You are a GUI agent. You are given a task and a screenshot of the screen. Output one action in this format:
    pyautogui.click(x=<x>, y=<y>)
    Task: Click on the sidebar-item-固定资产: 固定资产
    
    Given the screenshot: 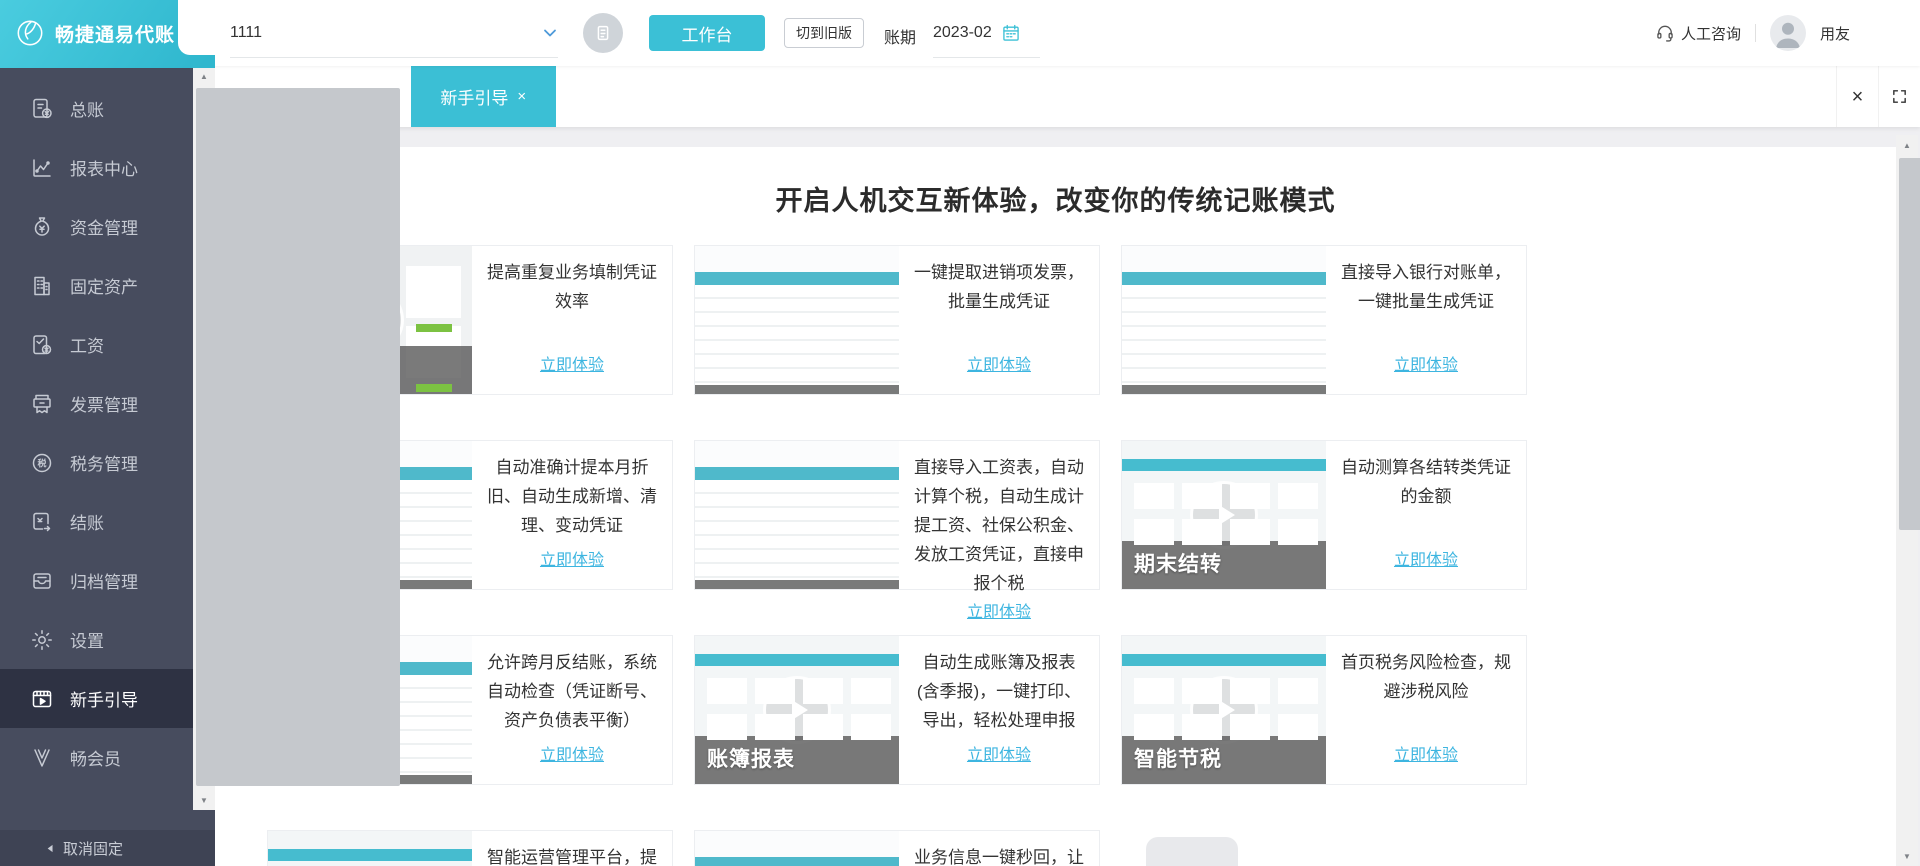 What is the action you would take?
    pyautogui.click(x=107, y=285)
    